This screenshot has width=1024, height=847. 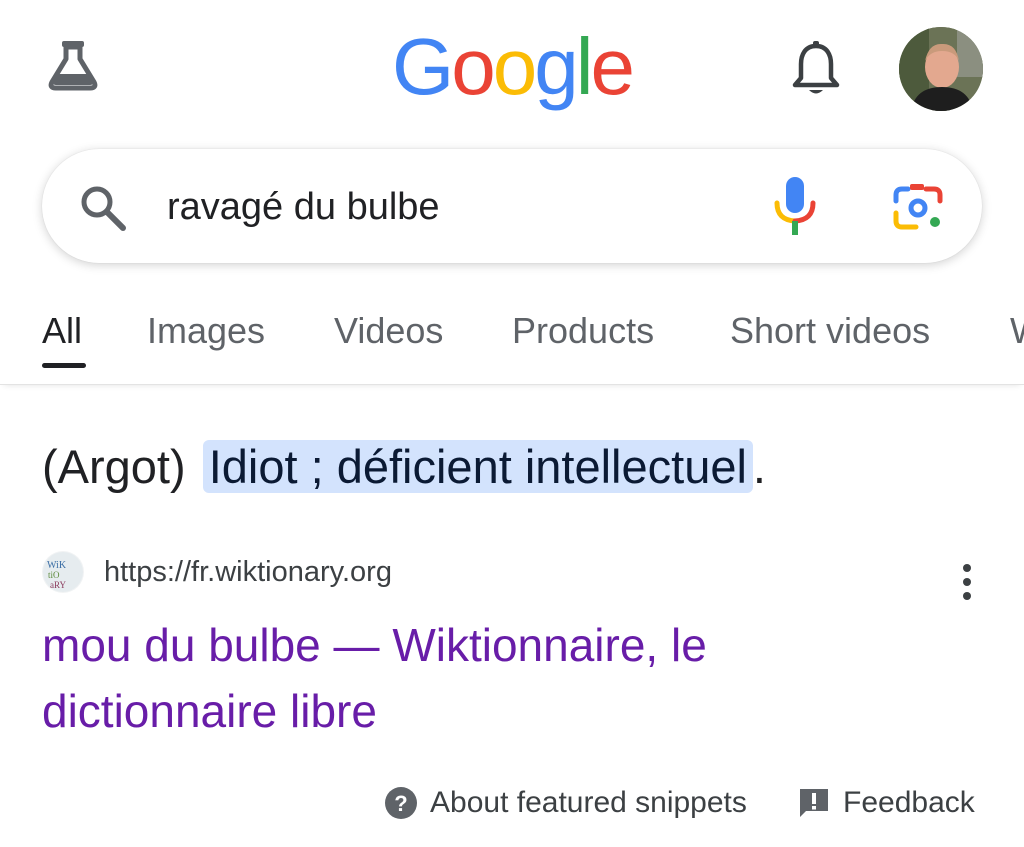 What do you see at coordinates (588, 802) in the screenshot?
I see `about-label: About featured snippets` at bounding box center [588, 802].